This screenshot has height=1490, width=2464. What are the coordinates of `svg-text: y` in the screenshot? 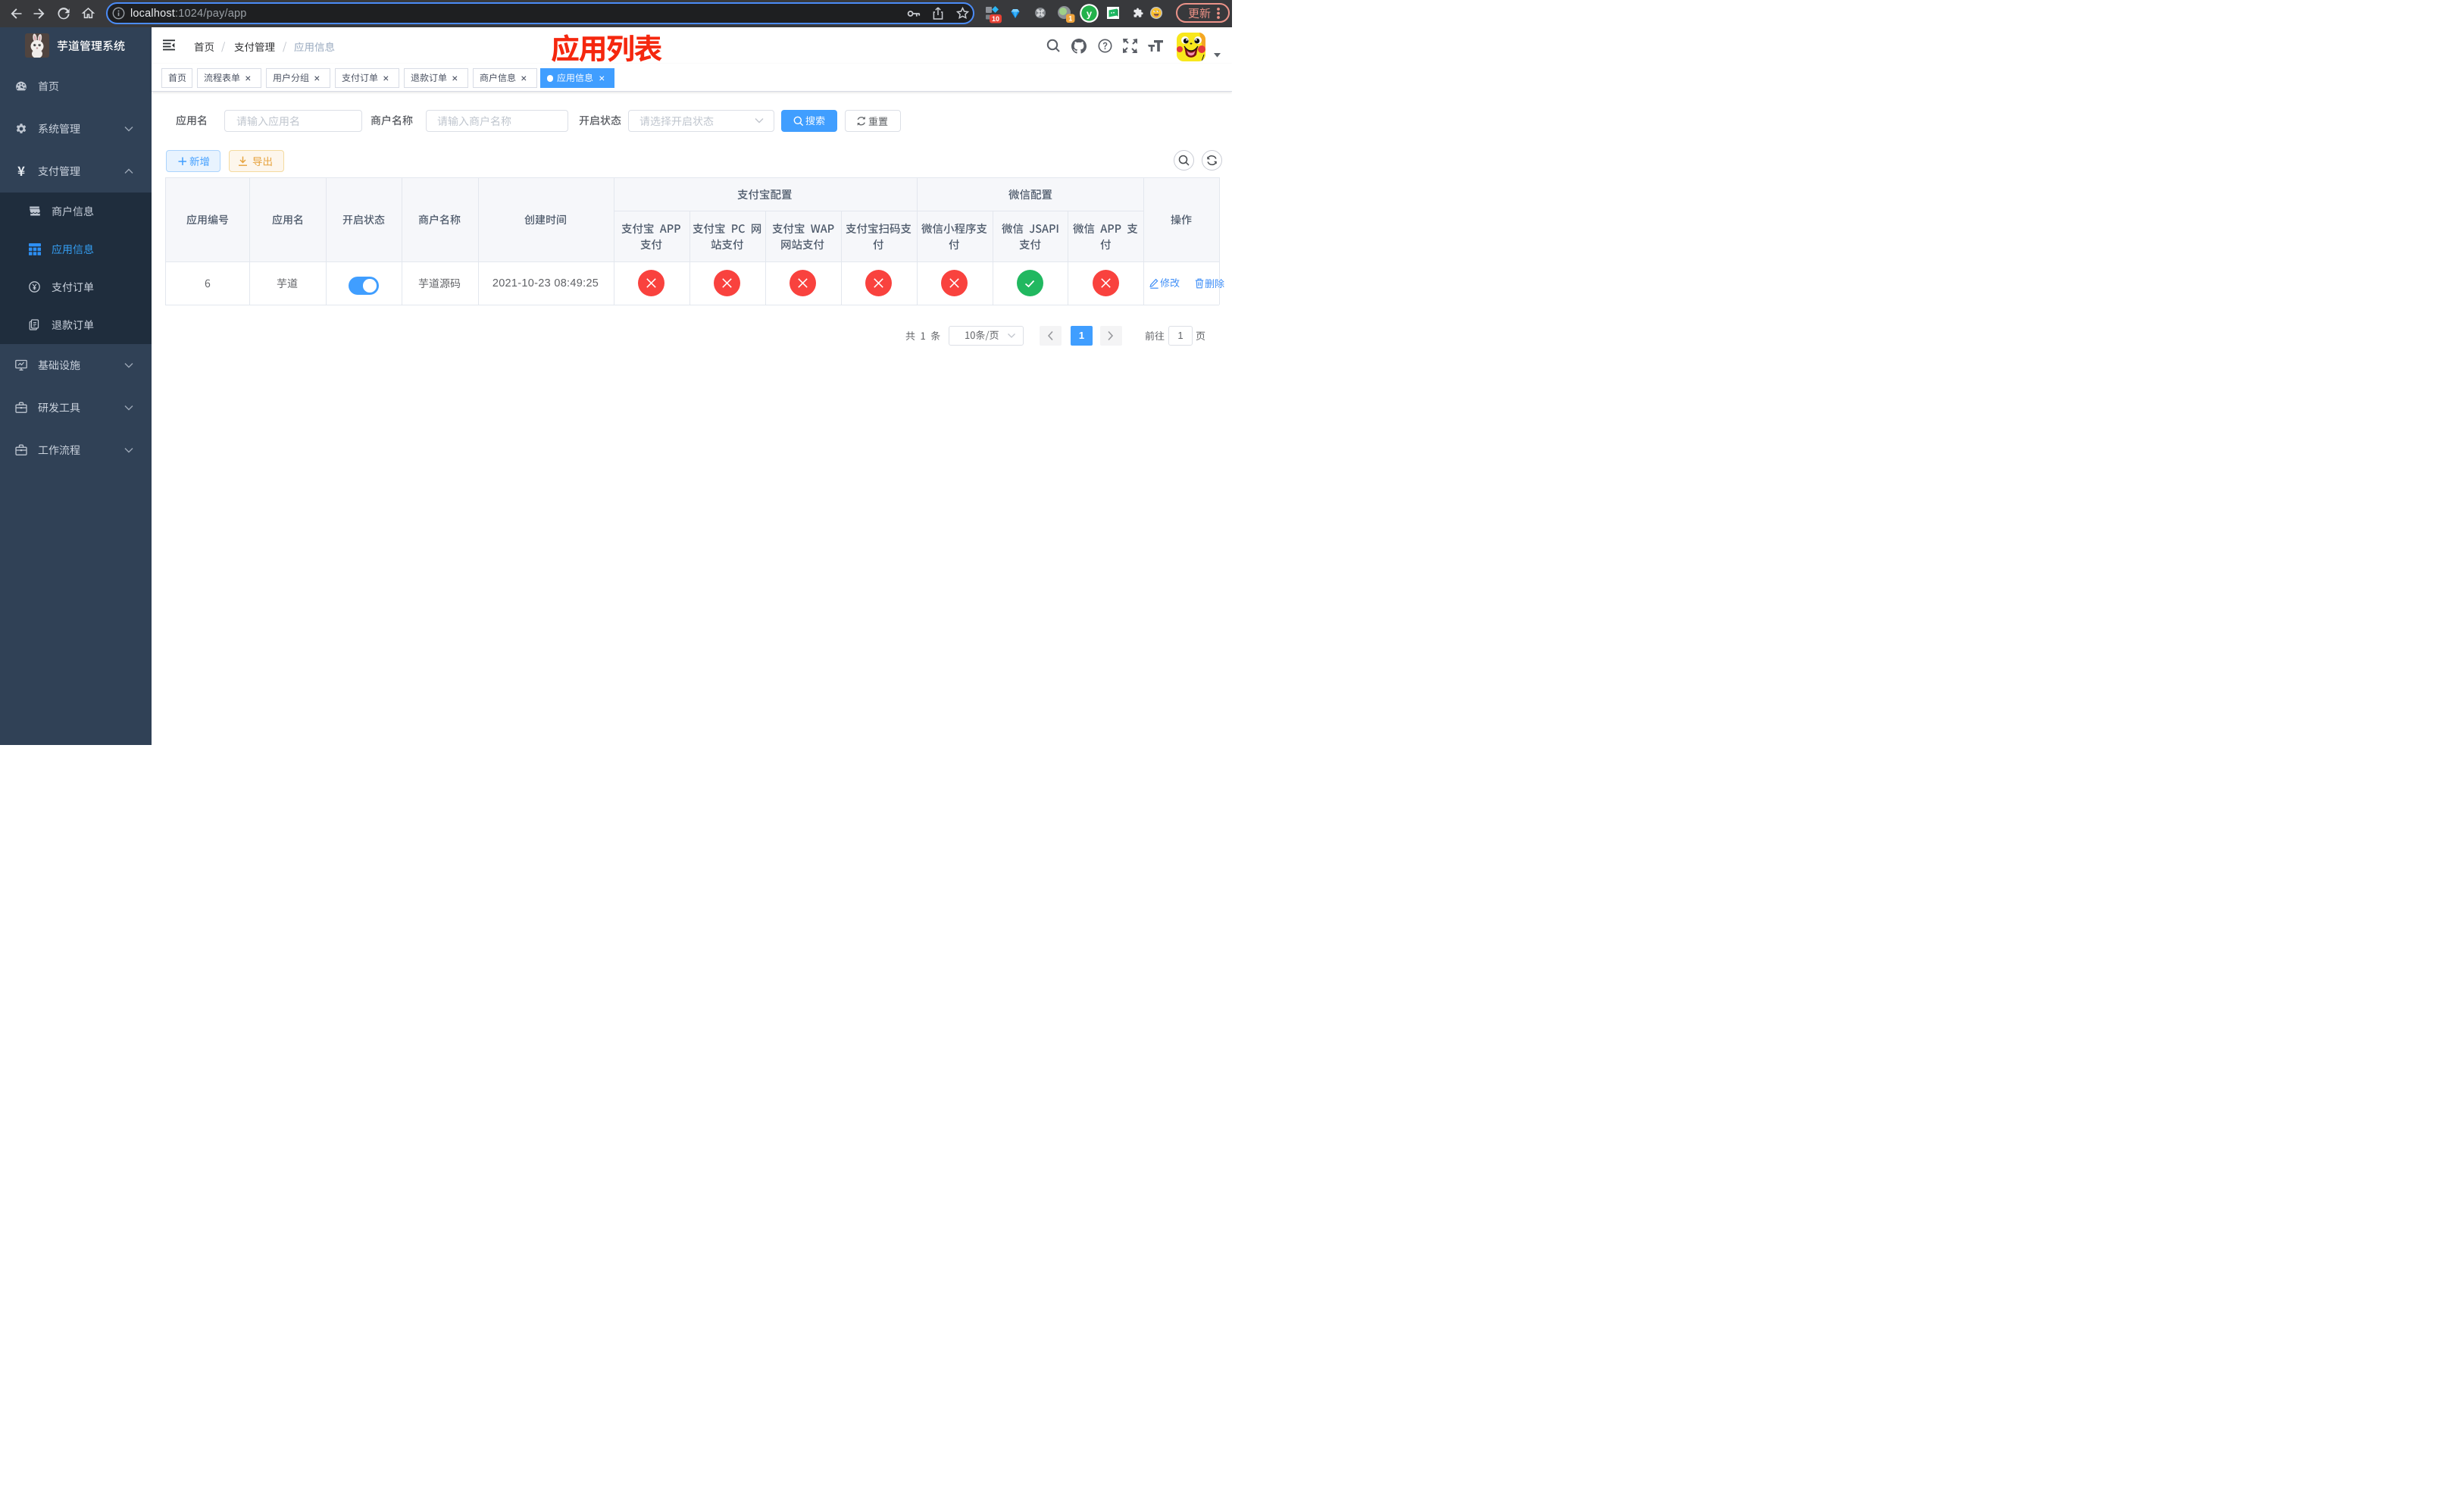 It's located at (1089, 14).